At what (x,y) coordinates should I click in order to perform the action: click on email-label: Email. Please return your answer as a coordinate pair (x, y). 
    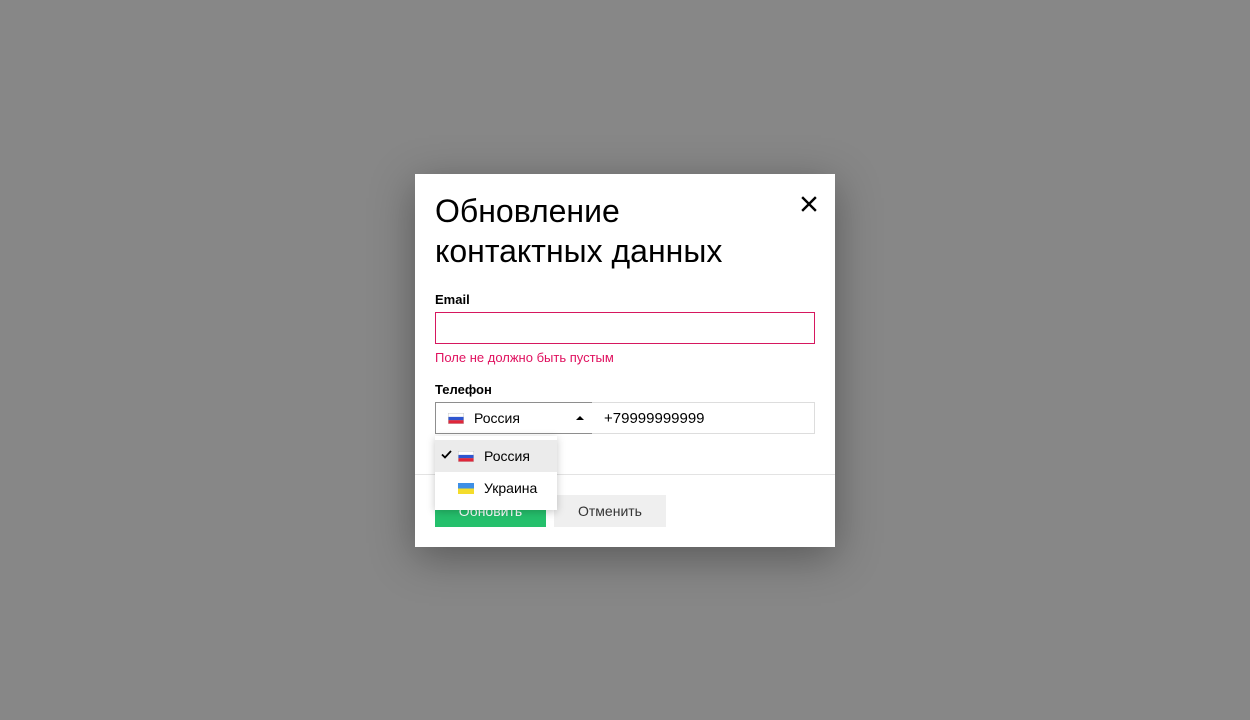
    Looking at the image, I should click on (452, 299).